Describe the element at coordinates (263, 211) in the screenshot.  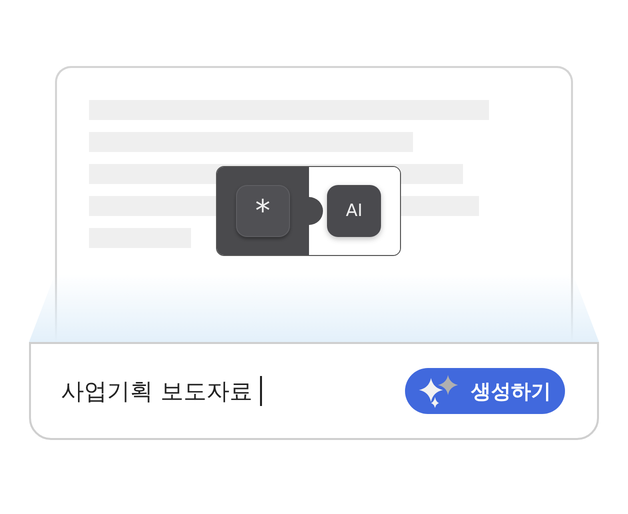
I see `key-cap: *` at that location.